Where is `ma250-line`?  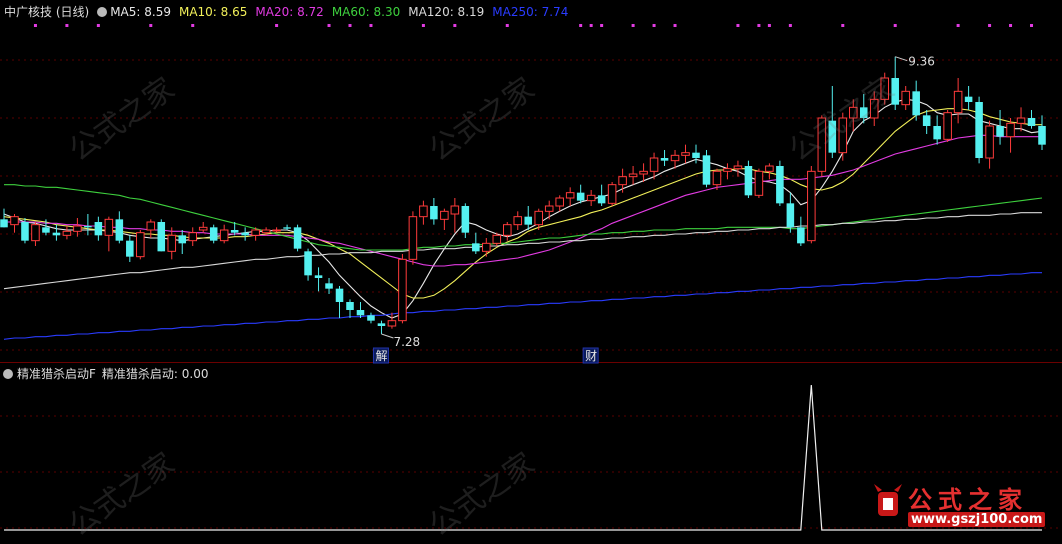 ma250-line is located at coordinates (522, 306).